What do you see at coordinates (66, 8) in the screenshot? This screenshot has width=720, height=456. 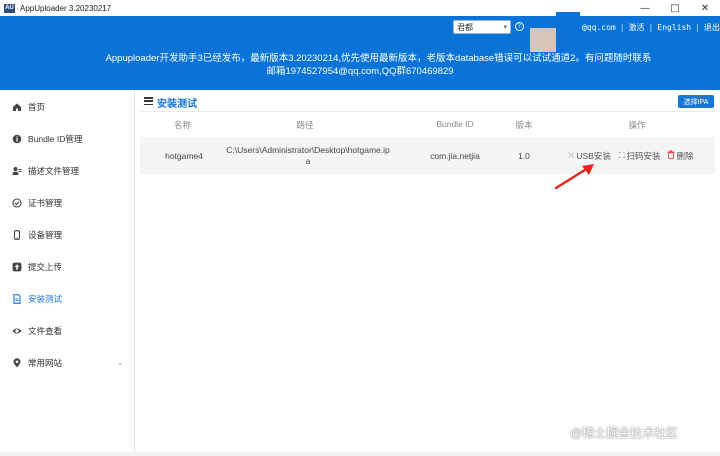 I see `window-title: AppUploader 3.20230217` at bounding box center [66, 8].